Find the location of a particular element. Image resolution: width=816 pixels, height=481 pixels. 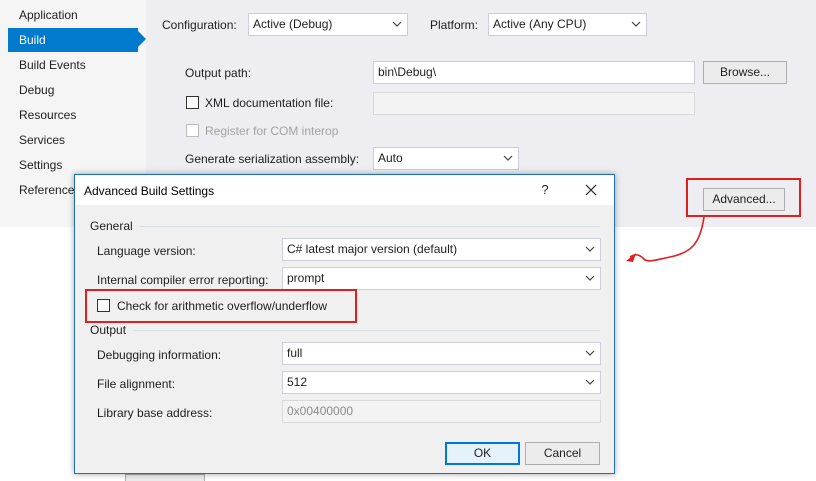

language-version-value: C# latest major version (default) is located at coordinates (372, 249).